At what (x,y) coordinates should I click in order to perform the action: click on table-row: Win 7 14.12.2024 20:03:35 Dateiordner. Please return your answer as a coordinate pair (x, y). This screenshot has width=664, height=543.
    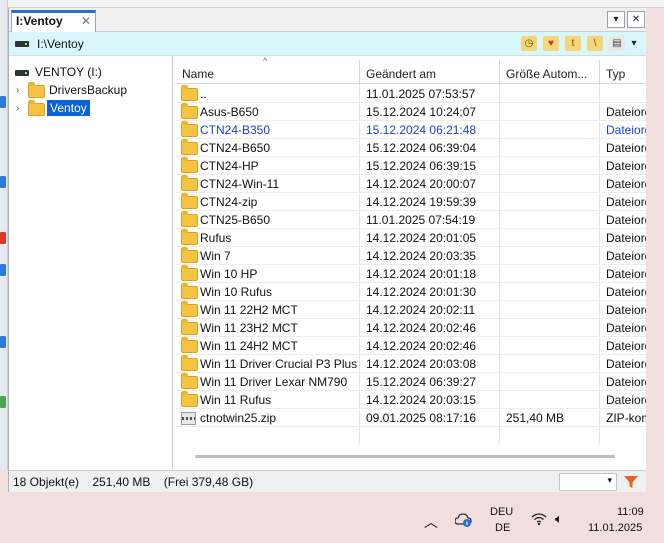
    Looking at the image, I should click on (410, 256).